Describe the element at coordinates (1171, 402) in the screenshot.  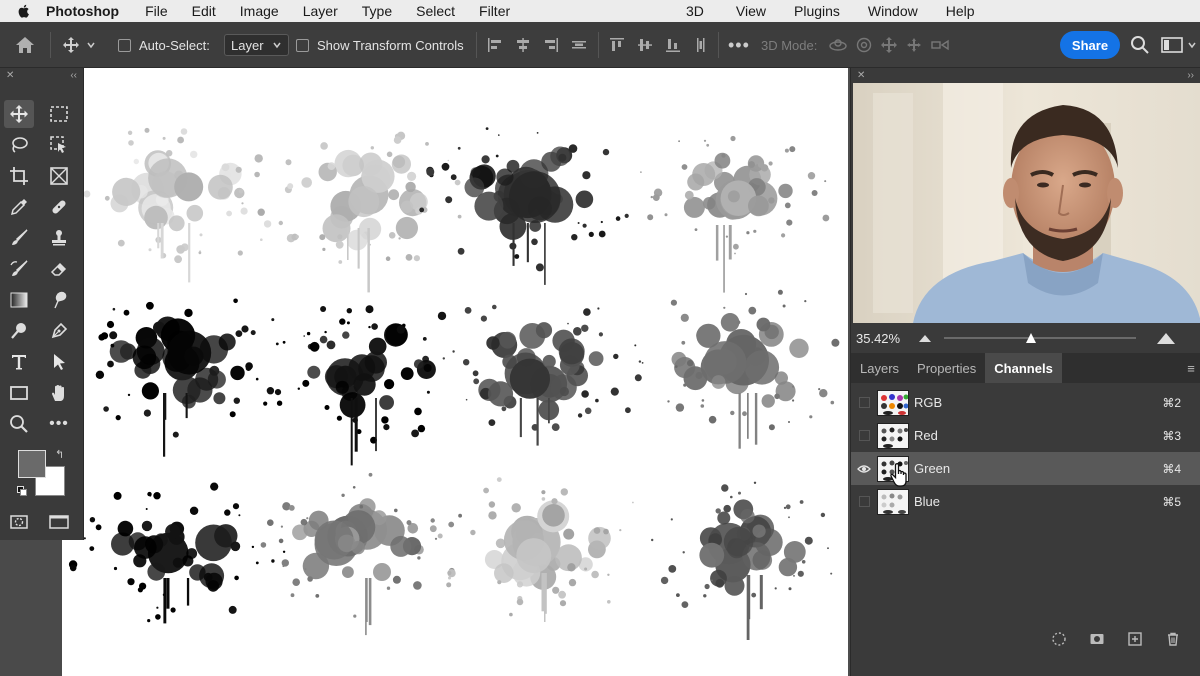
I see `channel-shortcut: ⌘2` at that location.